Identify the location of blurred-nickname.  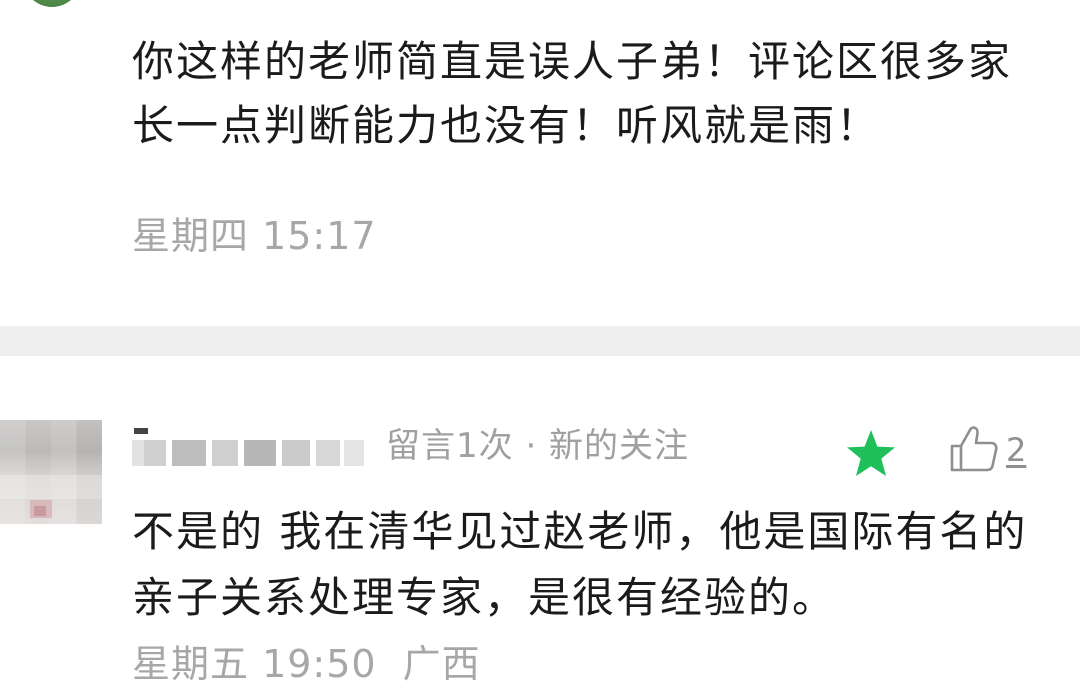
(248, 451).